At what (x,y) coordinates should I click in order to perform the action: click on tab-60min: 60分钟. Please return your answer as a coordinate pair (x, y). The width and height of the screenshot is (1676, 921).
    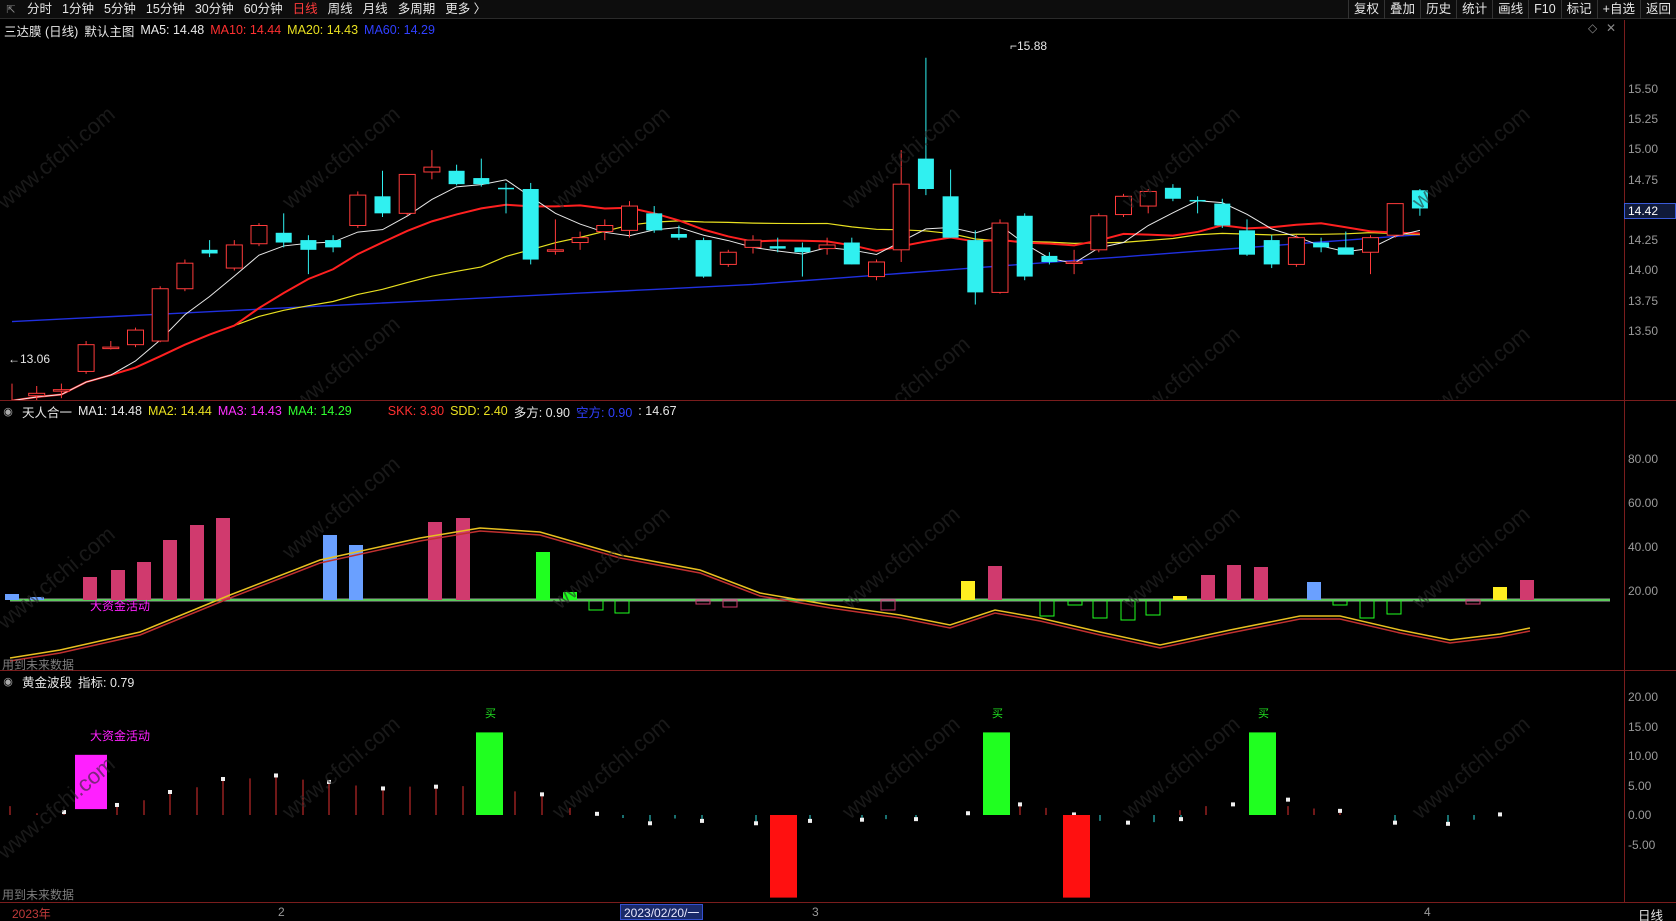
    Looking at the image, I should click on (263, 9).